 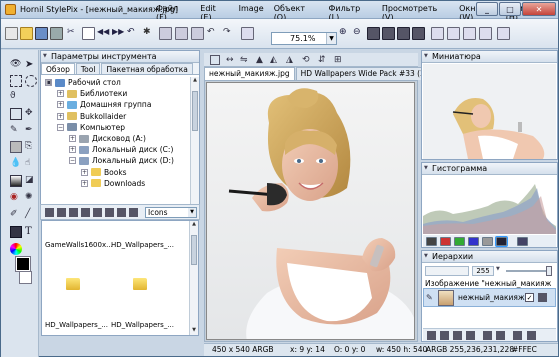 What do you see at coordinates (549, 271) in the screenshot?
I see `opacity-slider-handle` at bounding box center [549, 271].